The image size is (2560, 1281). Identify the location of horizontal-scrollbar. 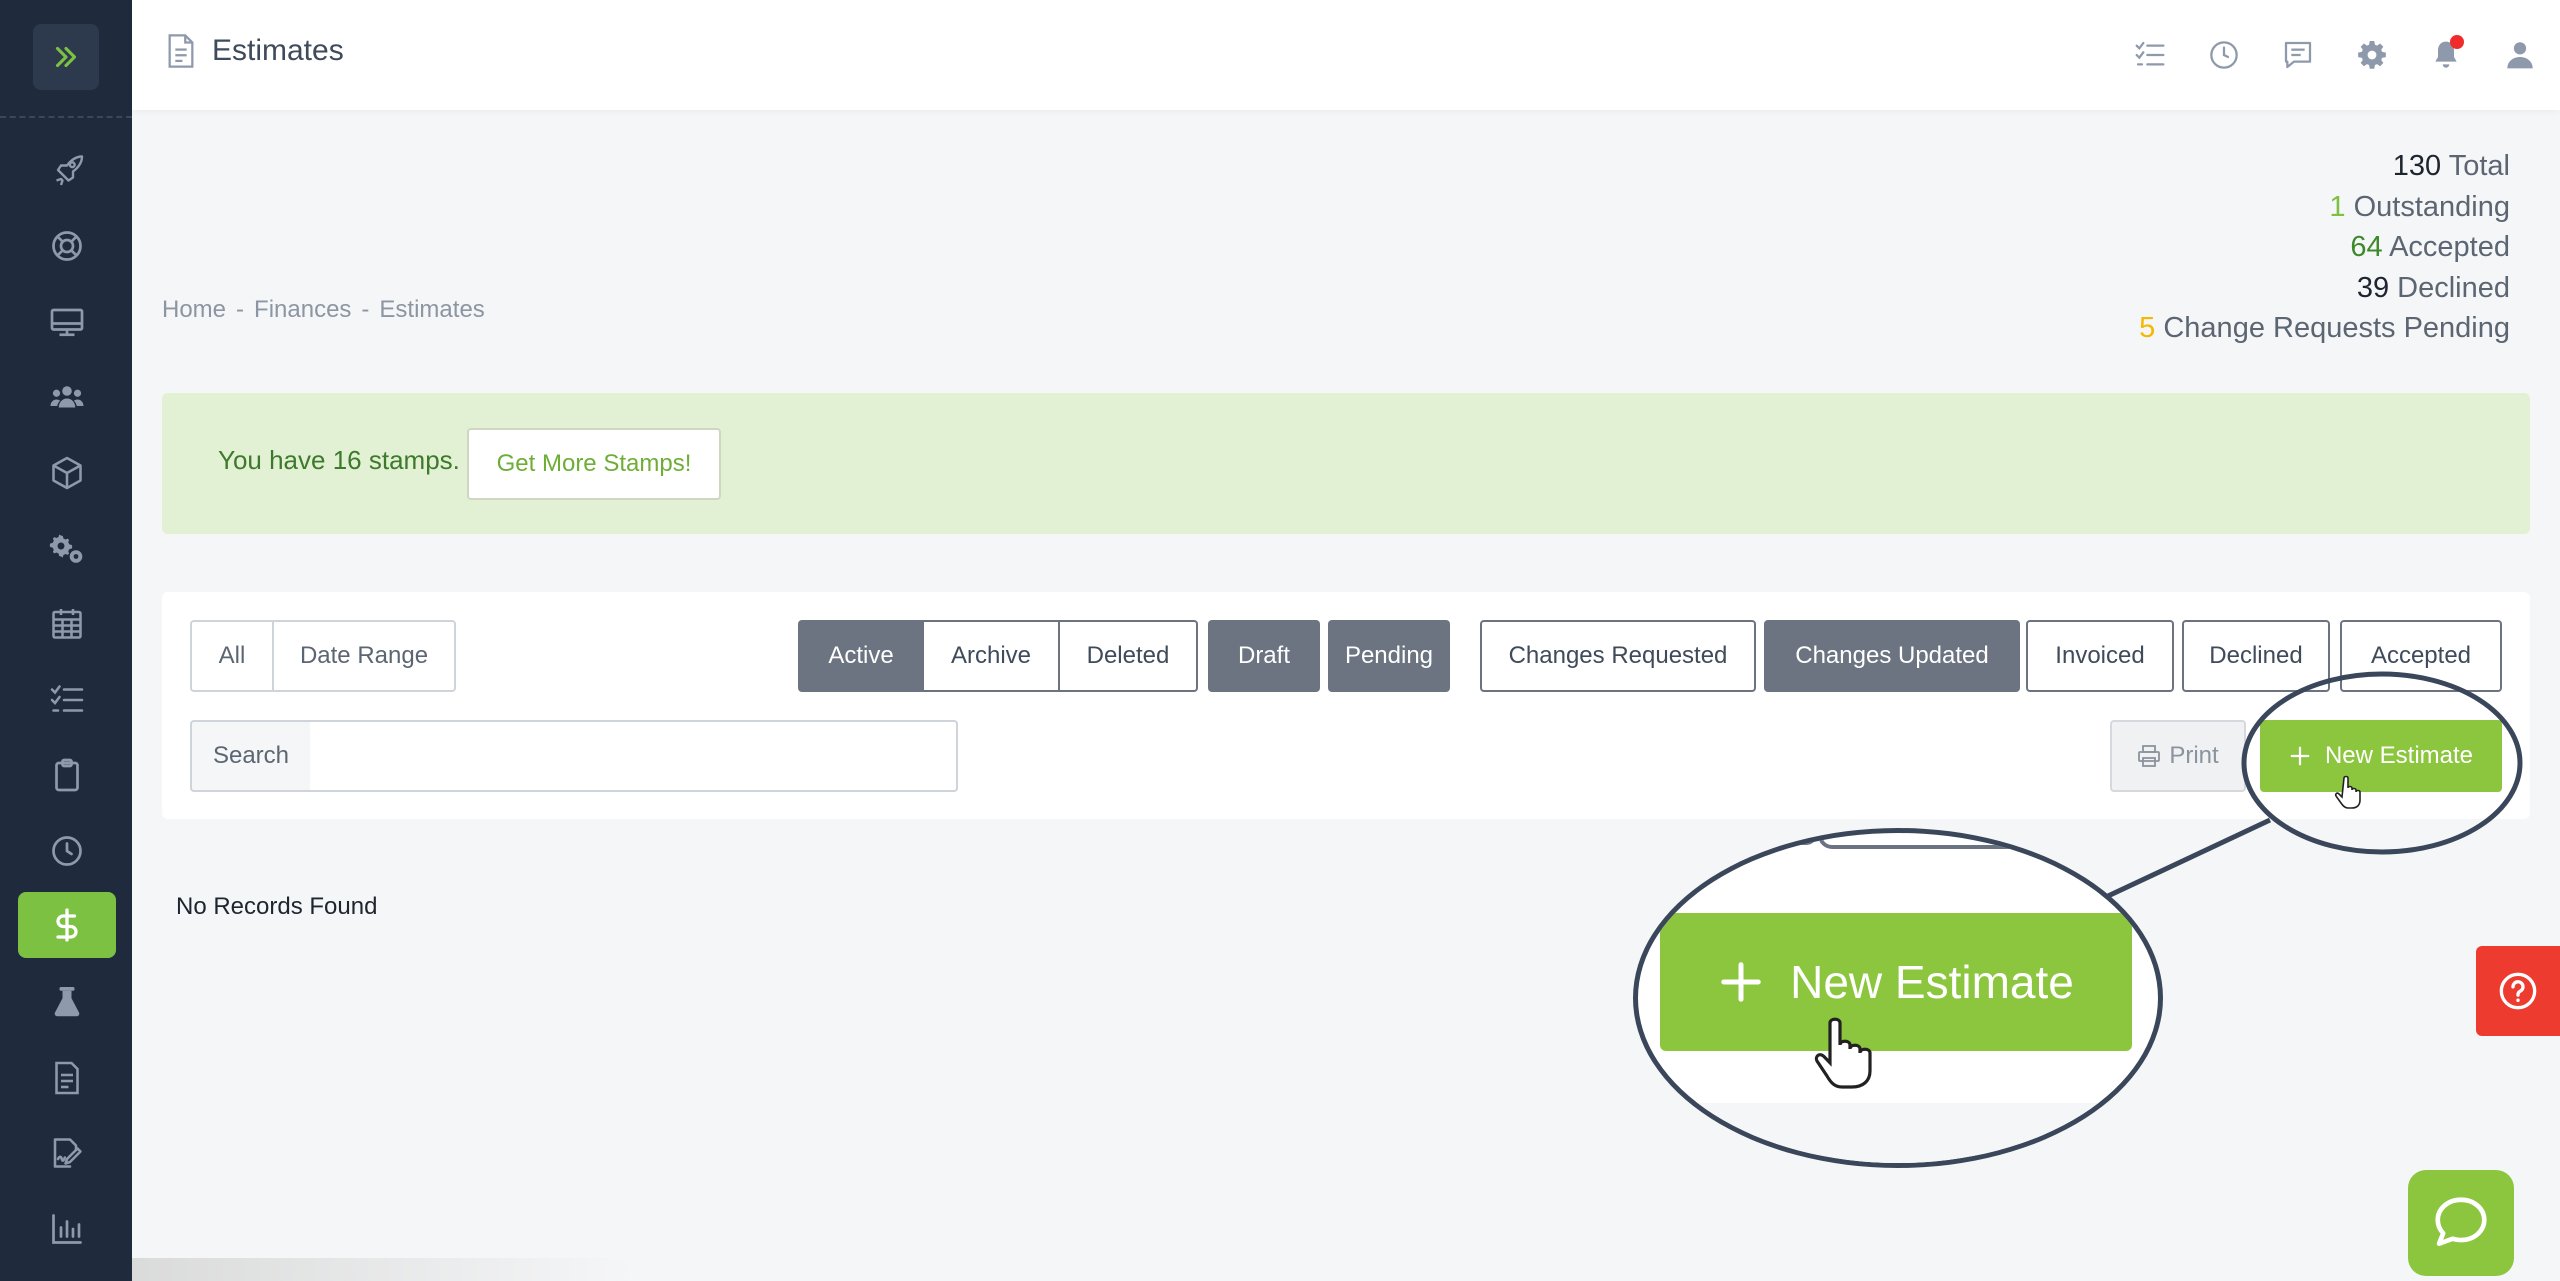
(382, 1269).